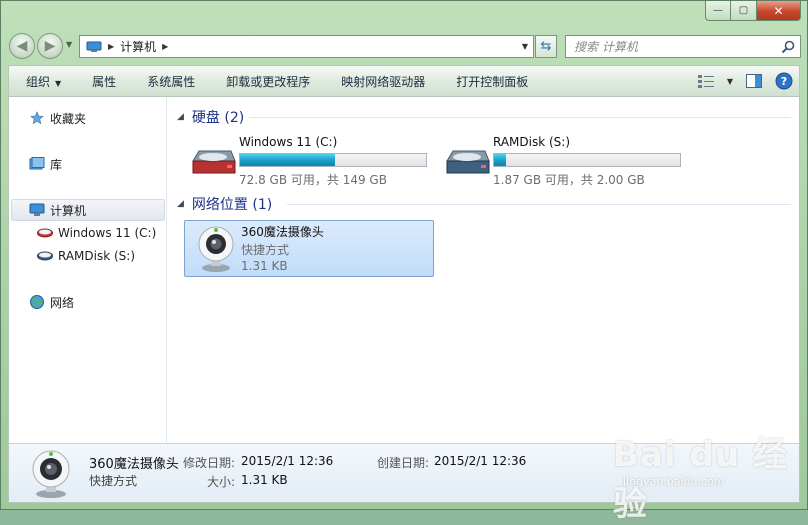 This screenshot has width=808, height=525. What do you see at coordinates (480, 461) in the screenshot?
I see `created-value: 2015/2/1 12:36` at bounding box center [480, 461].